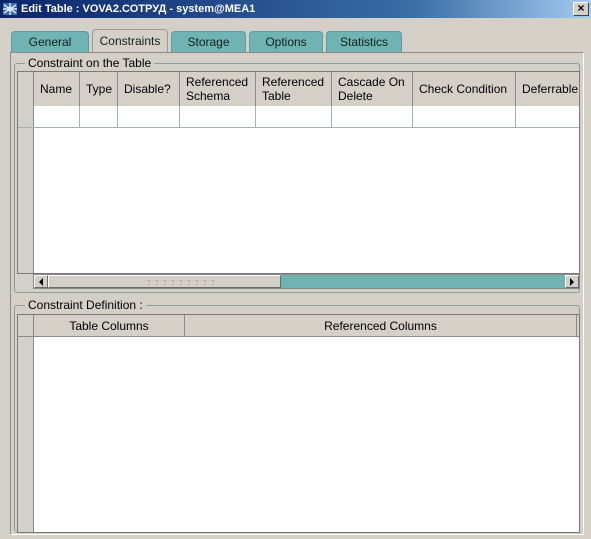 The height and width of the screenshot is (539, 591). I want to click on cell-cascade-on-delete, so click(372, 116).